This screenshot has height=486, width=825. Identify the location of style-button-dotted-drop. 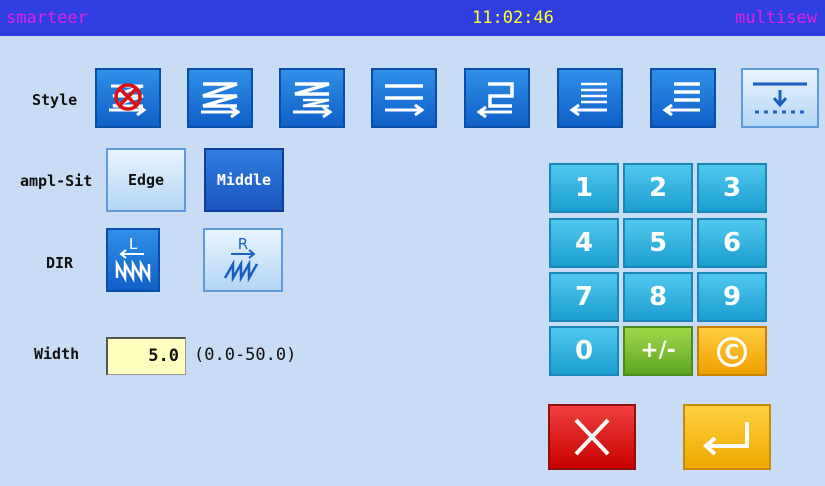
(780, 98).